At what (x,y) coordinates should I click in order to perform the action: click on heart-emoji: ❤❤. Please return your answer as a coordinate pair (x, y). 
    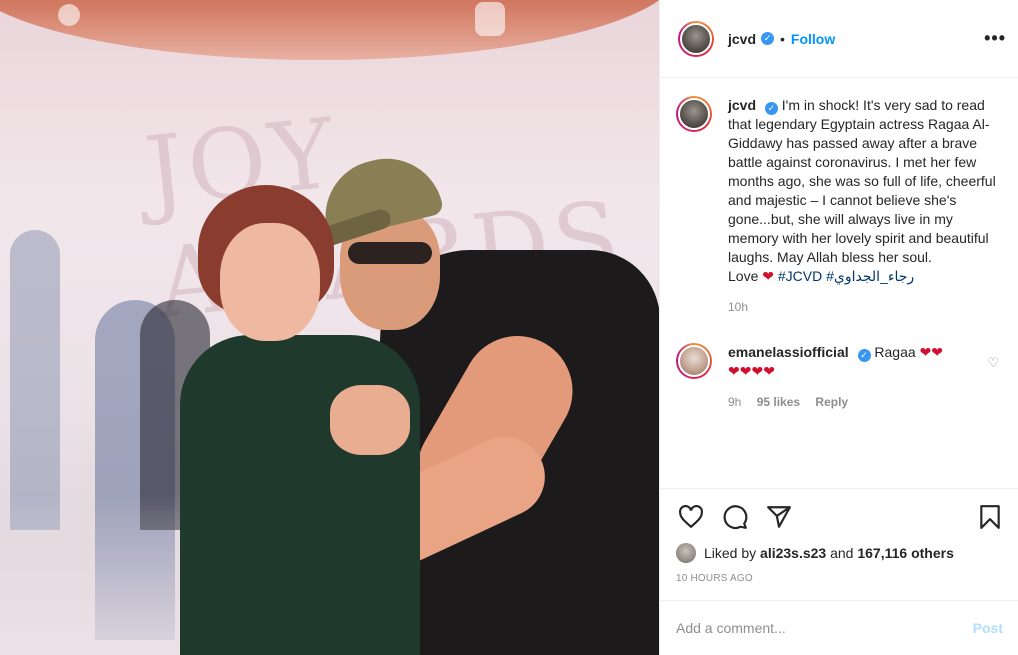
    Looking at the image, I should click on (931, 352).